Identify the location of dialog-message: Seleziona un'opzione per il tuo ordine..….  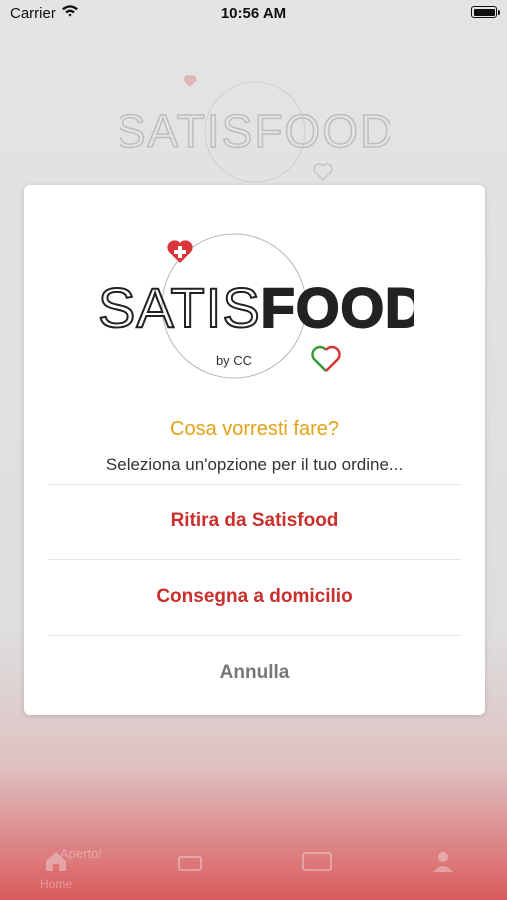
(254, 464).